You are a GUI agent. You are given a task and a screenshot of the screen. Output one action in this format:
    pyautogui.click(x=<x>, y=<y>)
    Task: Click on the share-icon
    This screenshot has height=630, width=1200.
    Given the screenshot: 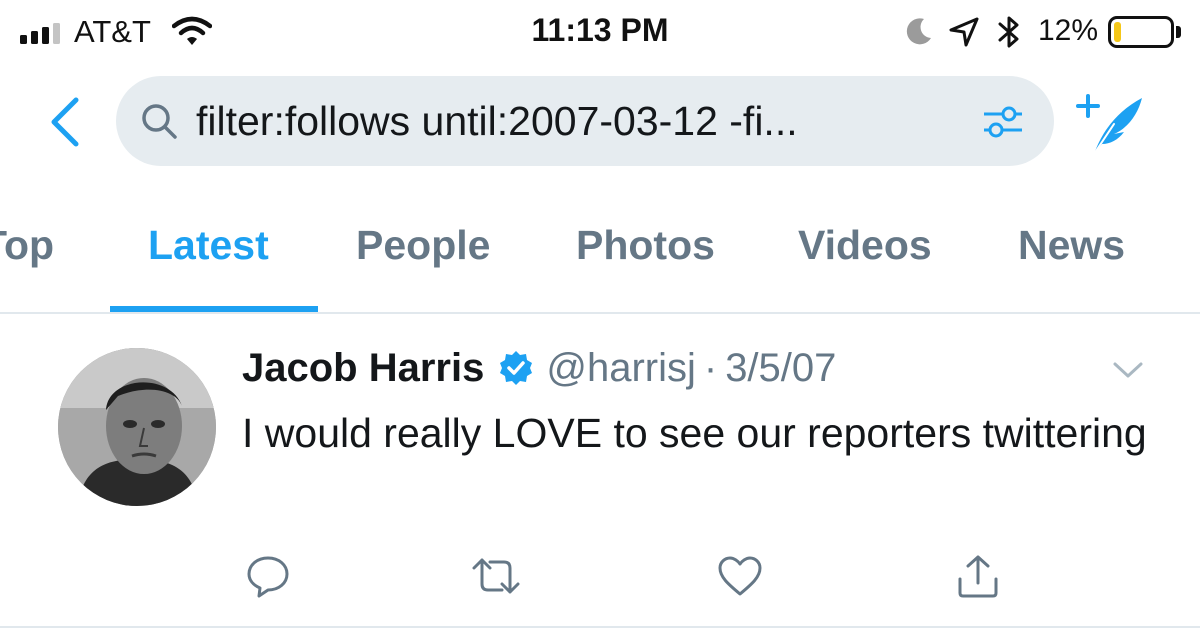 What is the action you would take?
    pyautogui.click(x=978, y=576)
    